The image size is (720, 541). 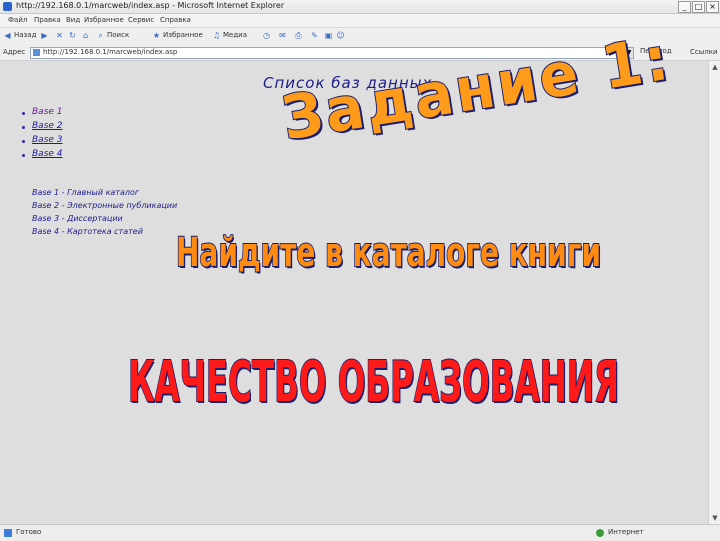 I want to click on database-link-base-2: Base 2, so click(x=47, y=126).